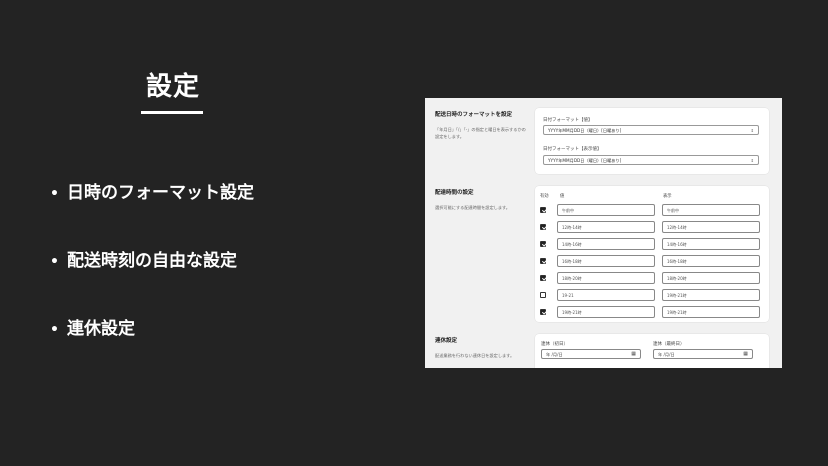 This screenshot has width=828, height=466. What do you see at coordinates (160, 193) in the screenshot?
I see `feature-text: 日時のフォーマット設定` at bounding box center [160, 193].